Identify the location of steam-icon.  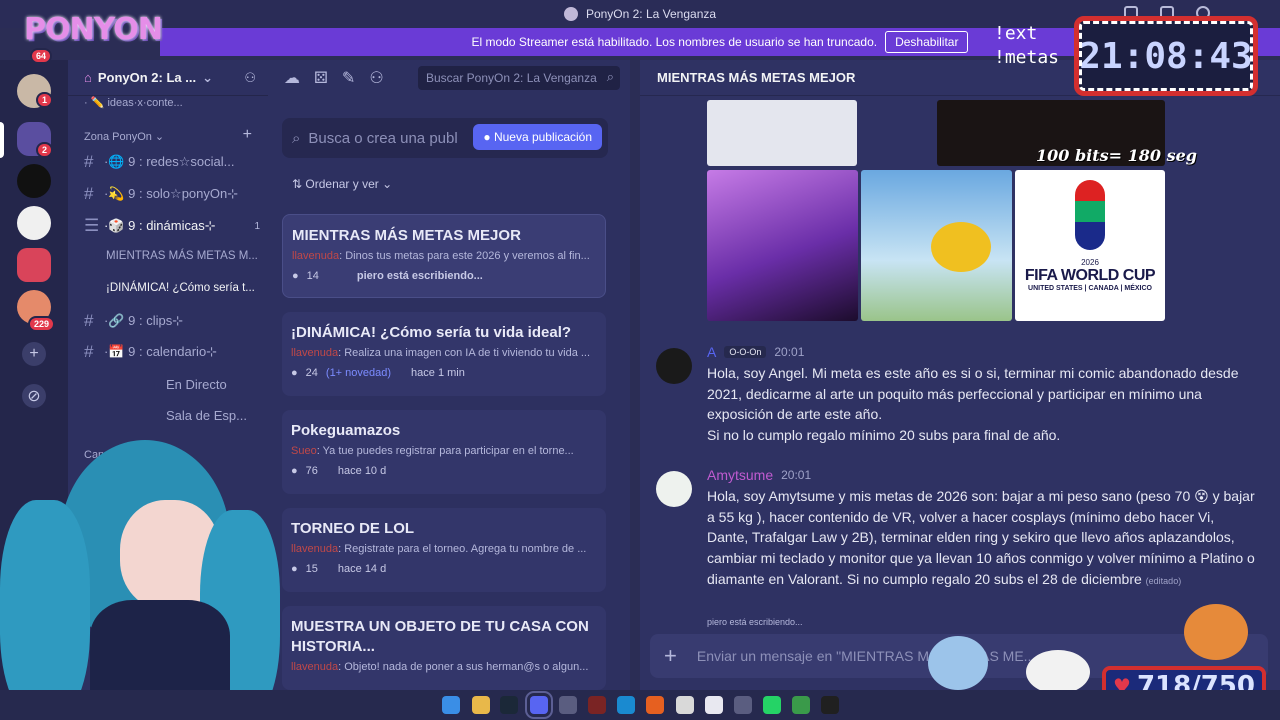
(509, 705).